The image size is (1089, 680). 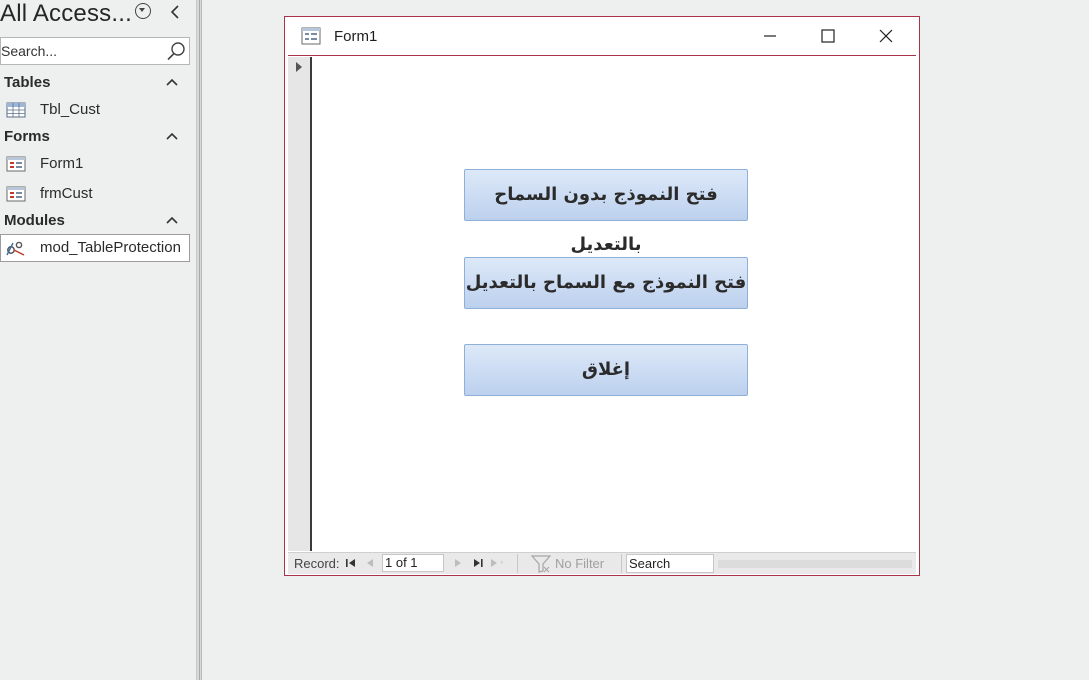 I want to click on nav-item-mod-tableprotection: mod_TableProtection, so click(x=95, y=248).